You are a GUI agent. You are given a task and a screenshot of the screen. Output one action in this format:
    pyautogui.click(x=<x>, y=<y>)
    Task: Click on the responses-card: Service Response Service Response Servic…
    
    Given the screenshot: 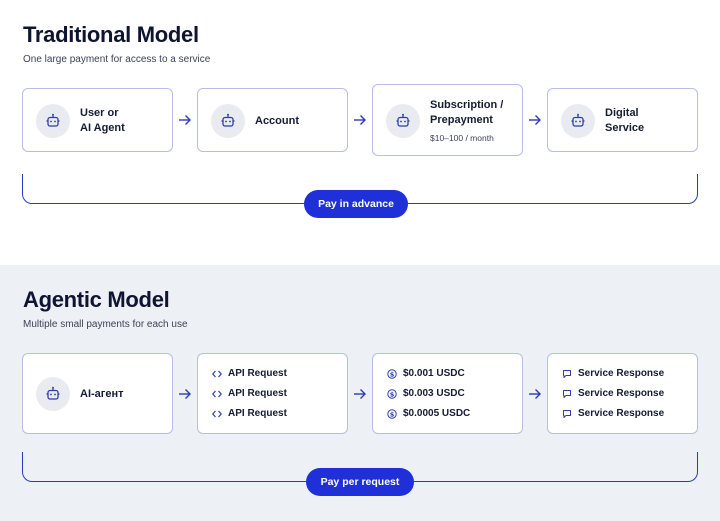 What is the action you would take?
    pyautogui.click(x=622, y=393)
    